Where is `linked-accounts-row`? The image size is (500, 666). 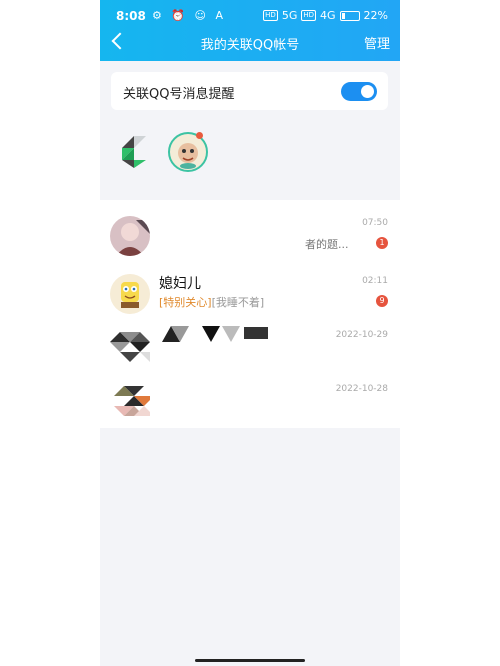
linked-accounts-row is located at coordinates (250, 160).